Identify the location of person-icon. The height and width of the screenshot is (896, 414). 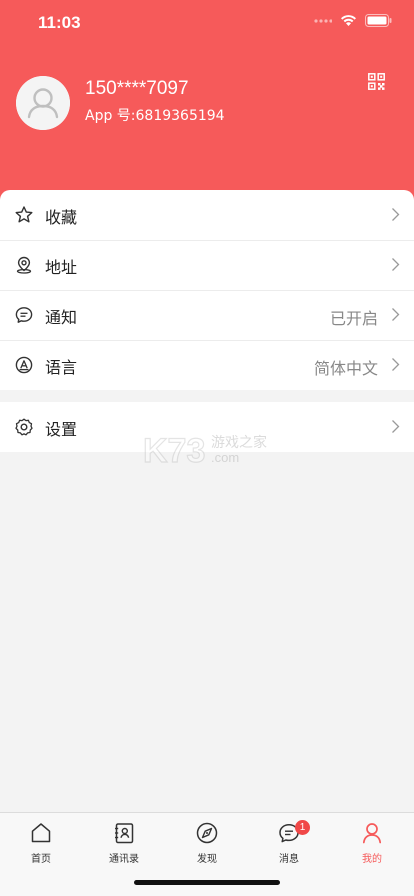
(372, 833).